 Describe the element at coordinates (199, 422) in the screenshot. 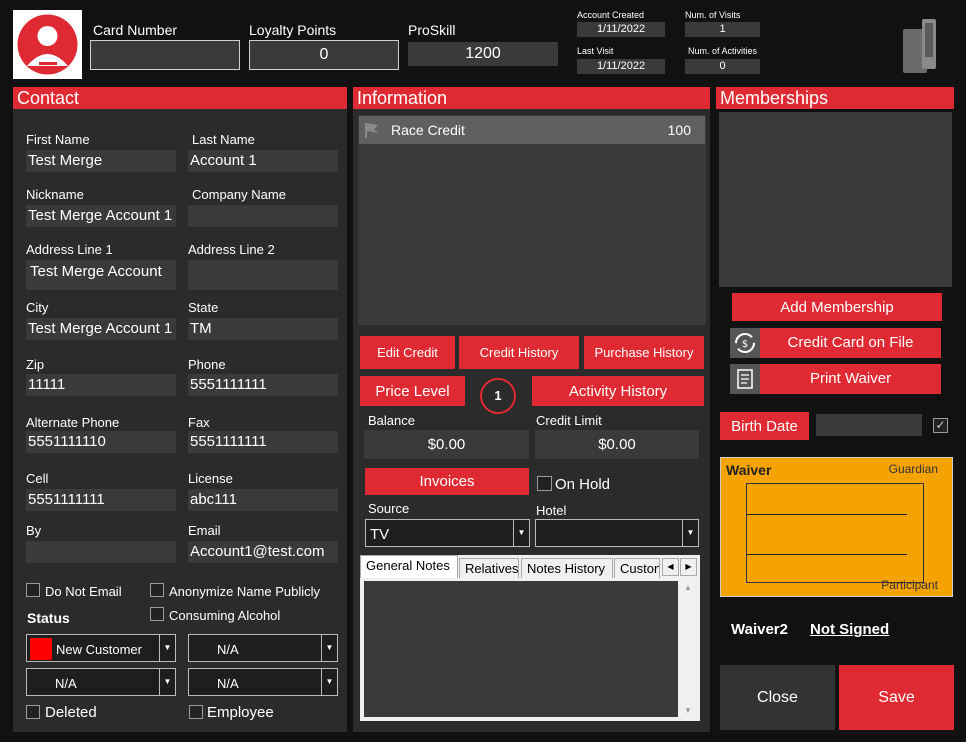

I see `fax-label: Fax` at that location.